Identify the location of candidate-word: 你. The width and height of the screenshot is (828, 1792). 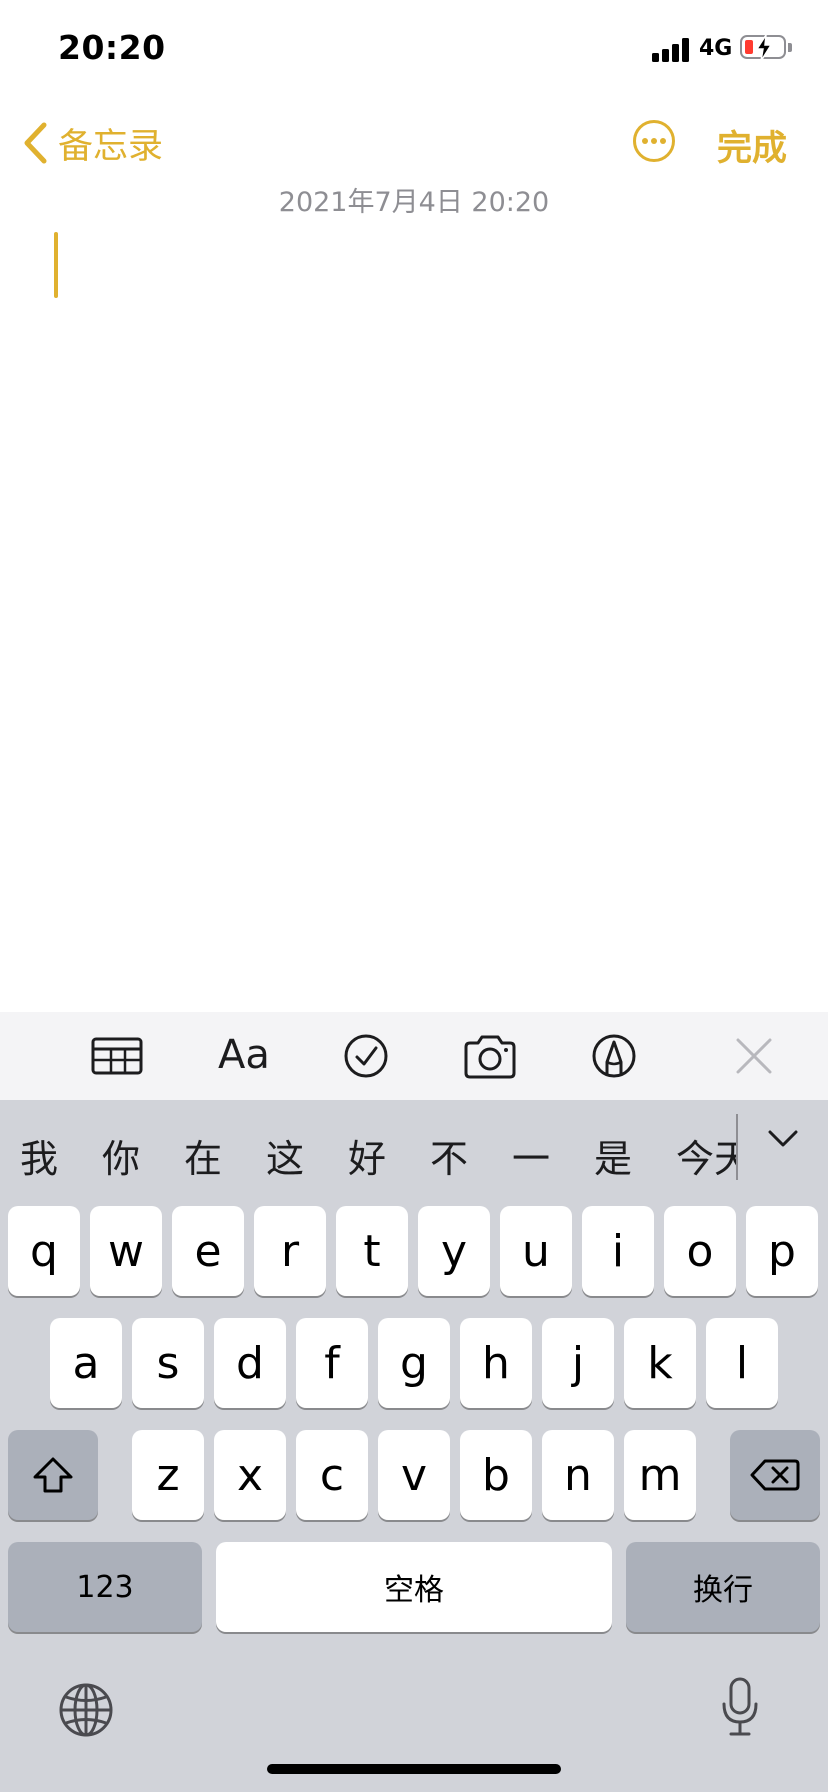
(121, 1155).